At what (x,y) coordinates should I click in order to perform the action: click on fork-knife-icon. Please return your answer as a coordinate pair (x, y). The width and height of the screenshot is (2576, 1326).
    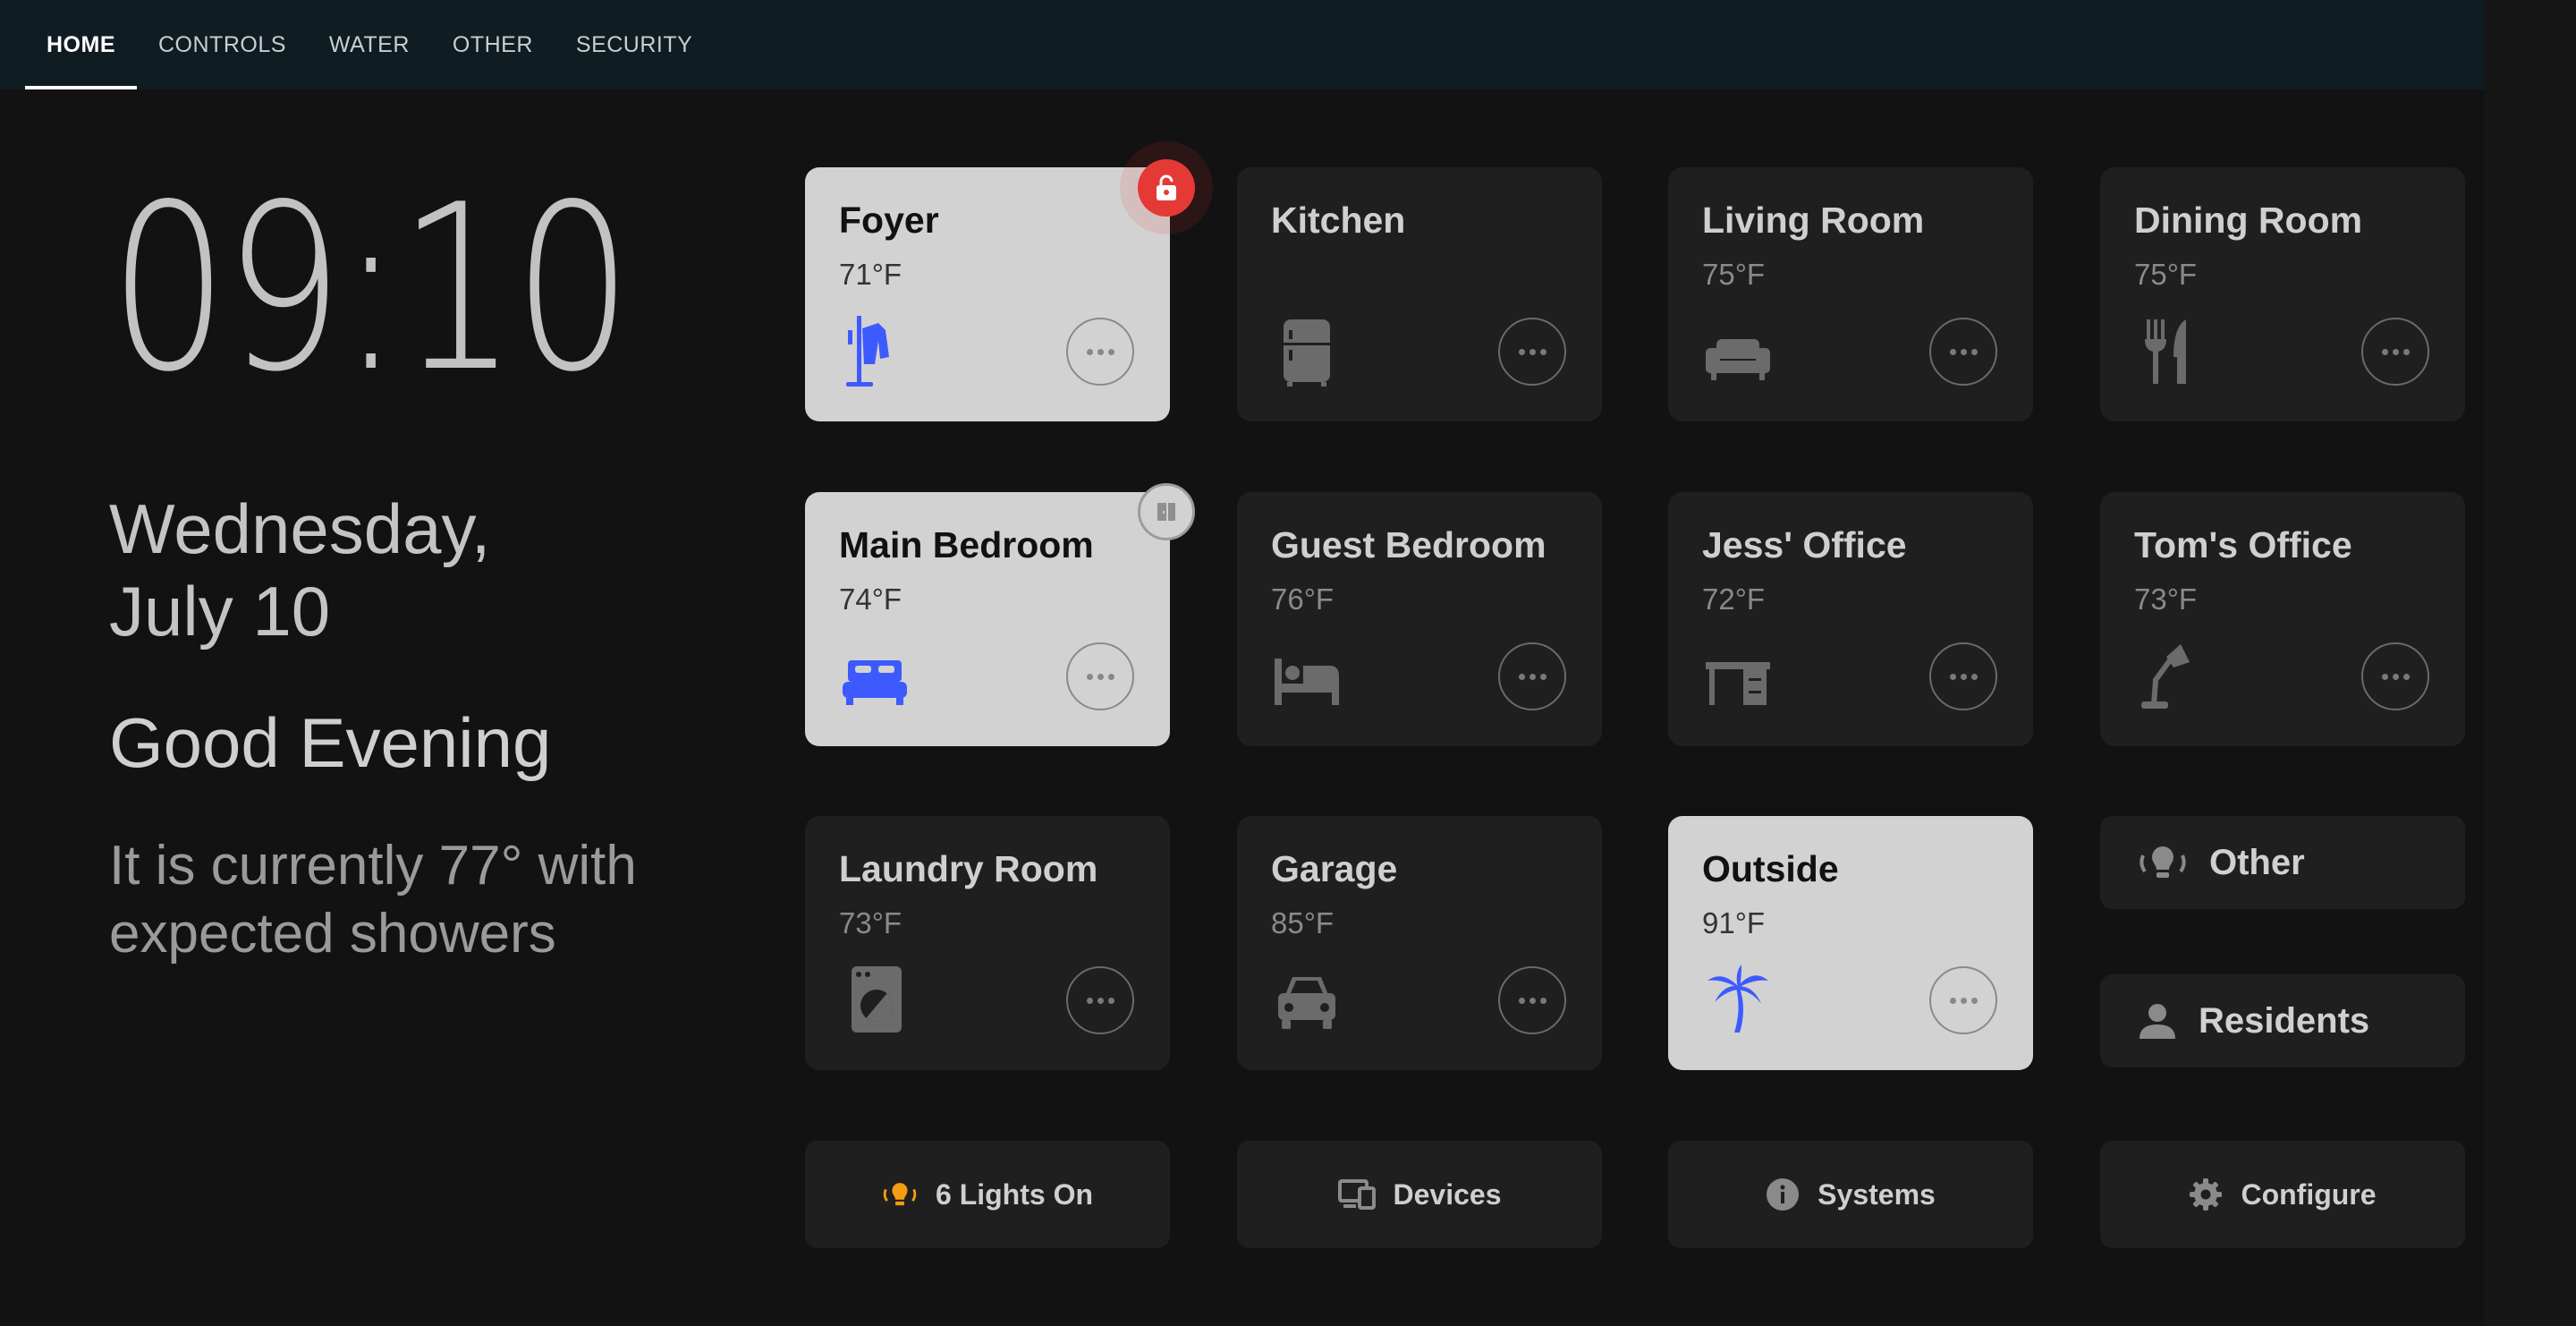
    Looking at the image, I should click on (2165, 351).